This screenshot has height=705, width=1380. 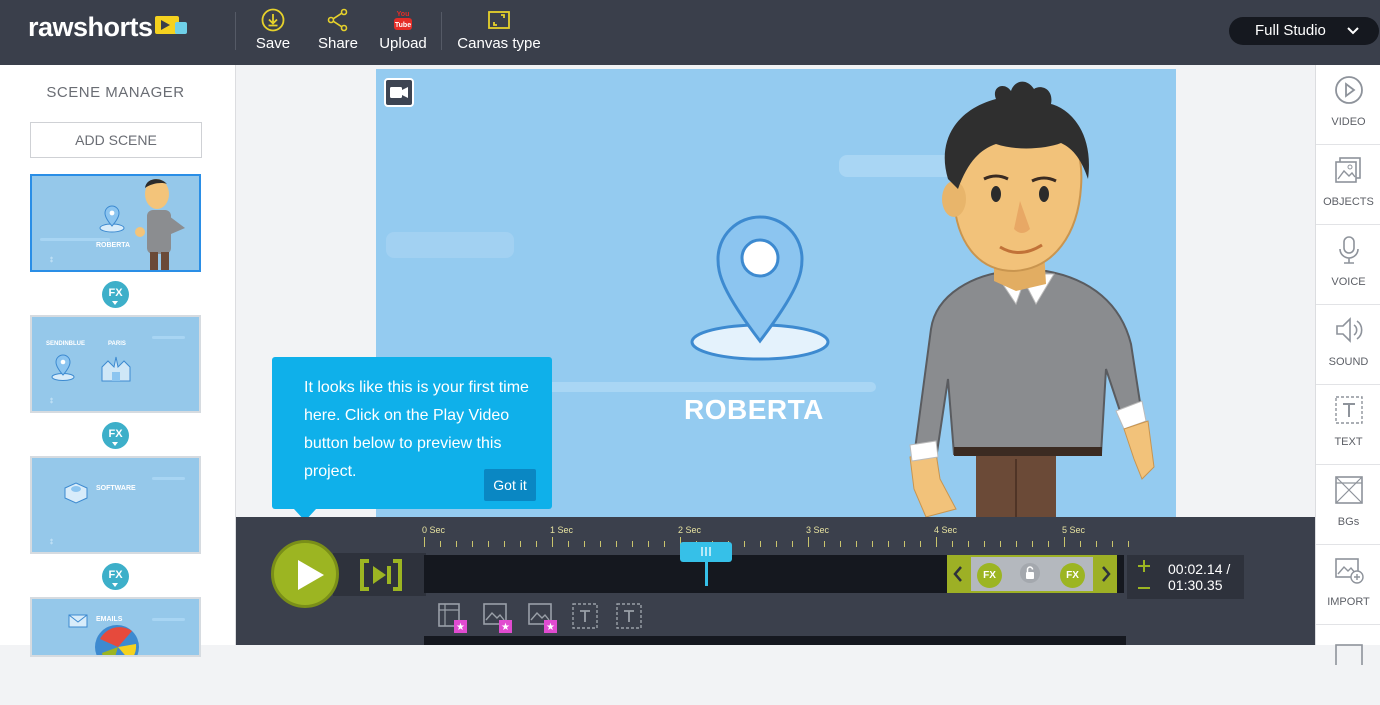 I want to click on text-tool-button: TEXT, so click(x=1348, y=425).